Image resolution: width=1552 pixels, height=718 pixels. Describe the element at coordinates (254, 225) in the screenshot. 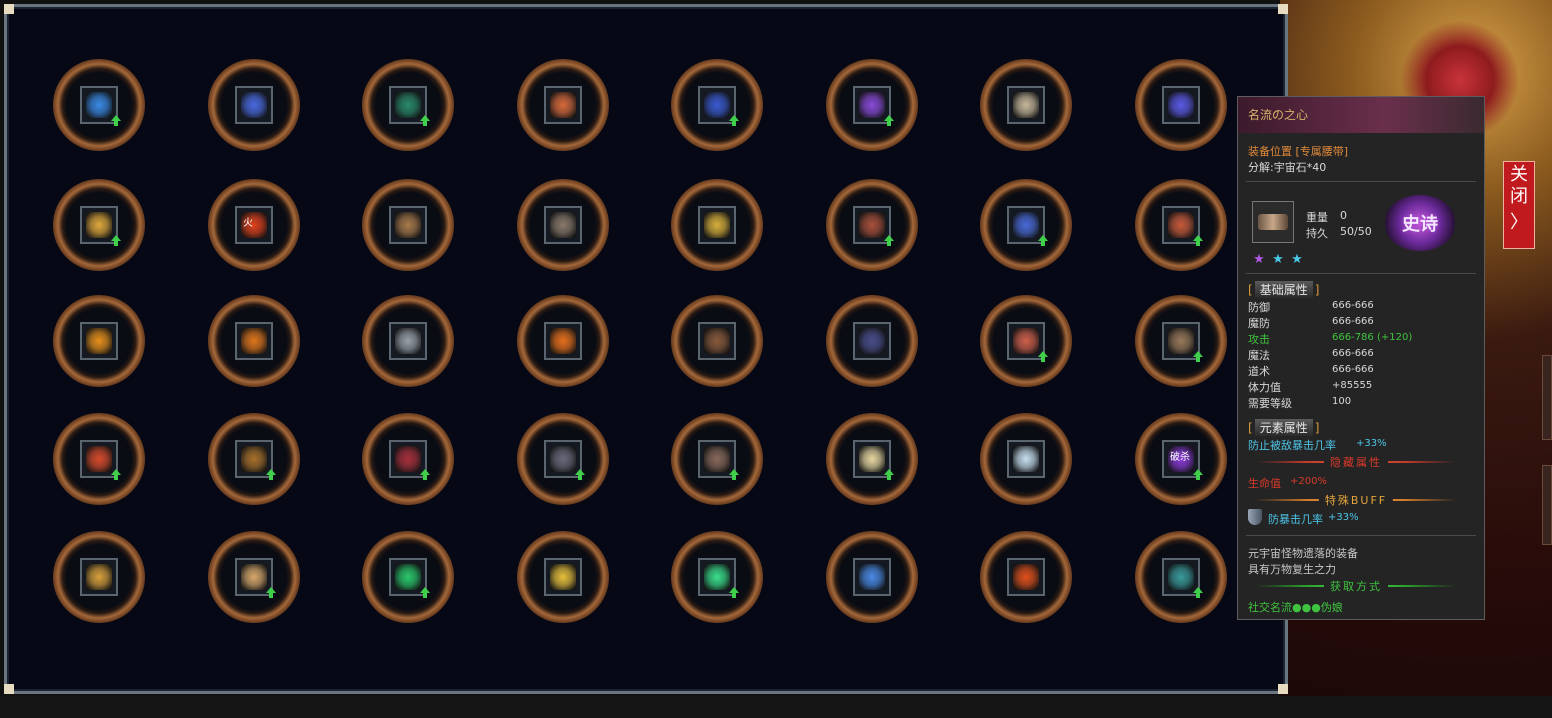

I see `inventory-slot: 火` at that location.